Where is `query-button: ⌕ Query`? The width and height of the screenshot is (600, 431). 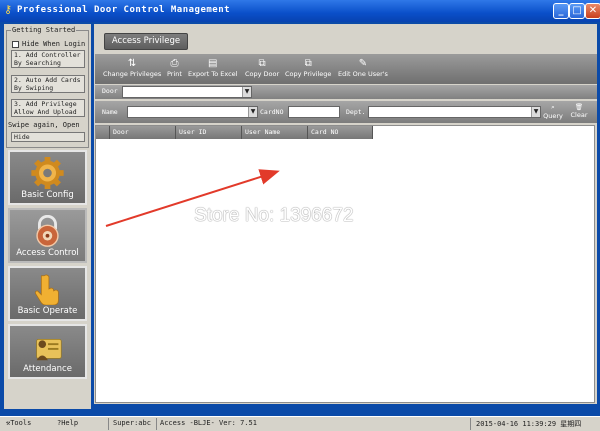
query-button: ⌕ Query is located at coordinates (553, 112).